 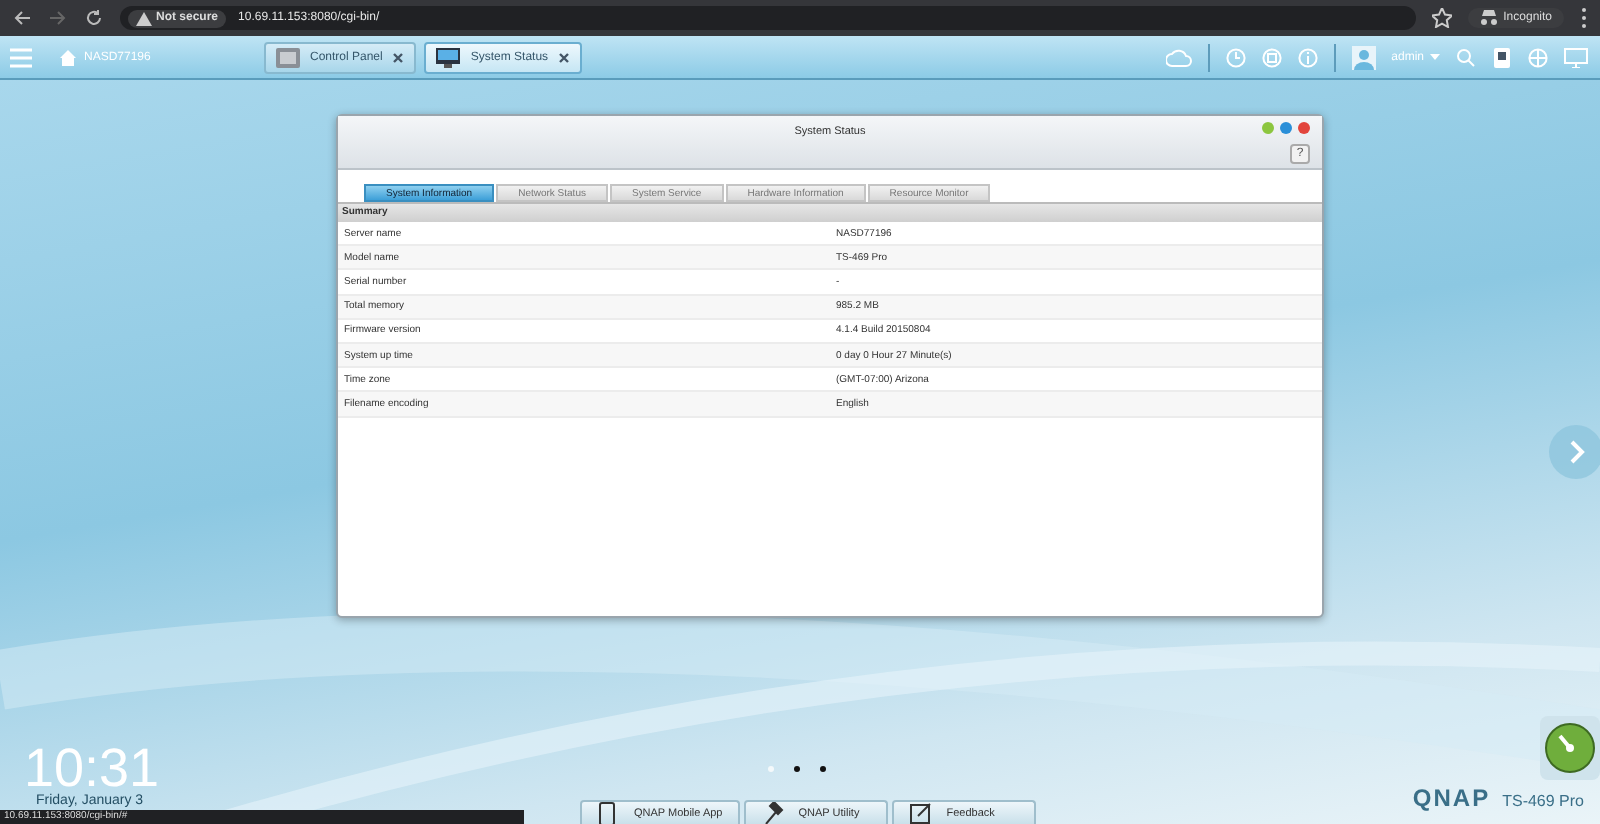 What do you see at coordinates (288, 57) in the screenshot?
I see `control-panel-icon` at bounding box center [288, 57].